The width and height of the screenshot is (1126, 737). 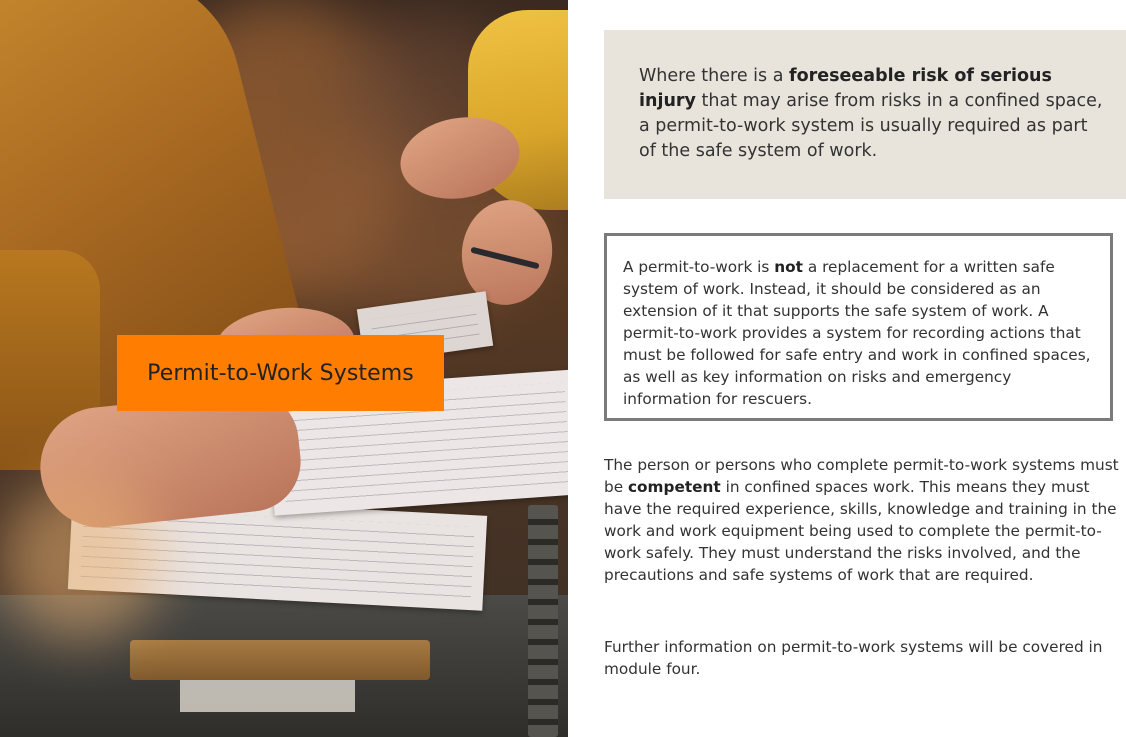 What do you see at coordinates (788, 267) in the screenshot?
I see `emphasis: not` at bounding box center [788, 267].